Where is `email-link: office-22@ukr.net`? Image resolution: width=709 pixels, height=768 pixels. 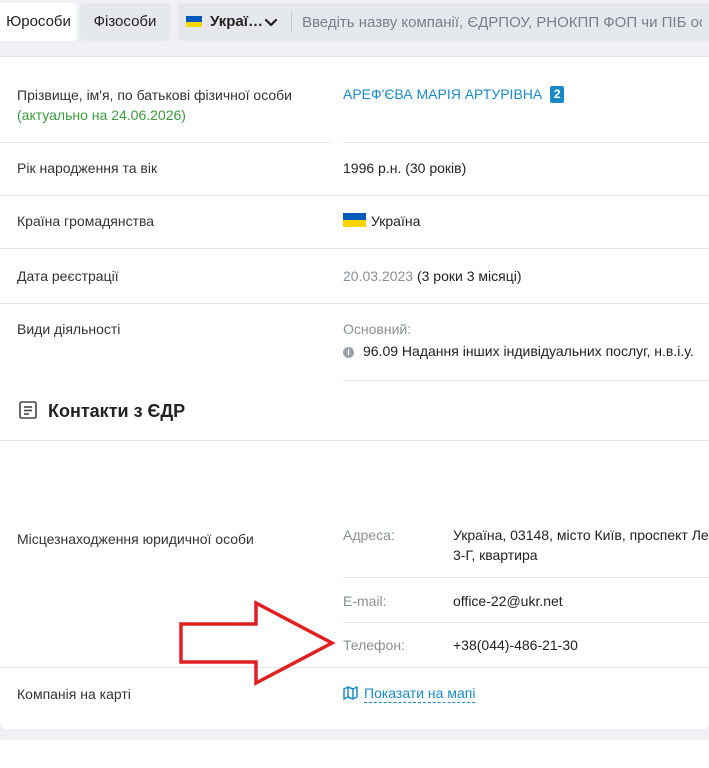 email-link: office-22@ukr.net is located at coordinates (508, 601).